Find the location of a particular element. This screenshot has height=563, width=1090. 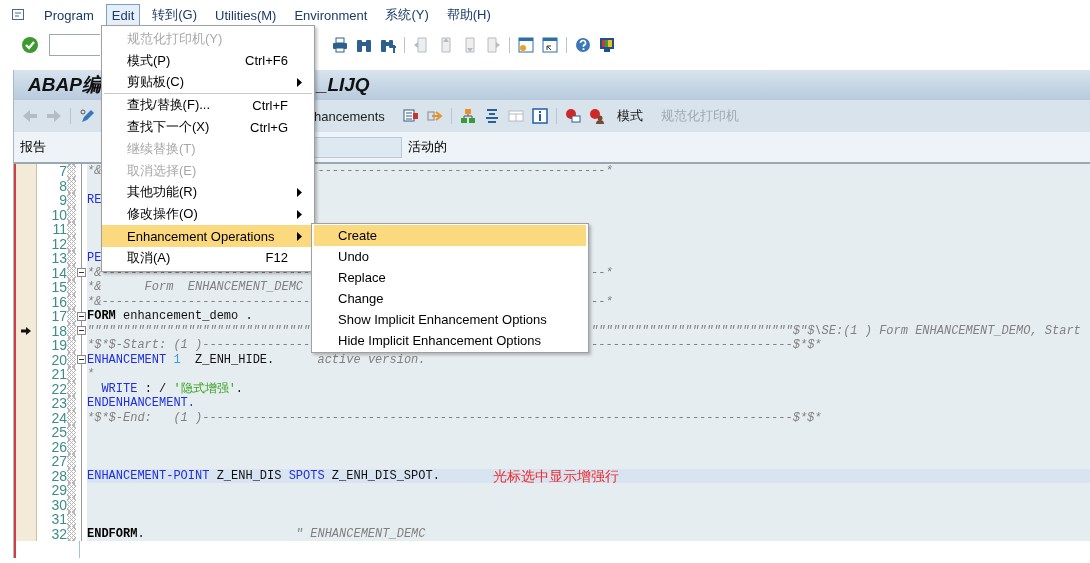

menu-item-label: 规范化打印机(Y) is located at coordinates (175, 38).